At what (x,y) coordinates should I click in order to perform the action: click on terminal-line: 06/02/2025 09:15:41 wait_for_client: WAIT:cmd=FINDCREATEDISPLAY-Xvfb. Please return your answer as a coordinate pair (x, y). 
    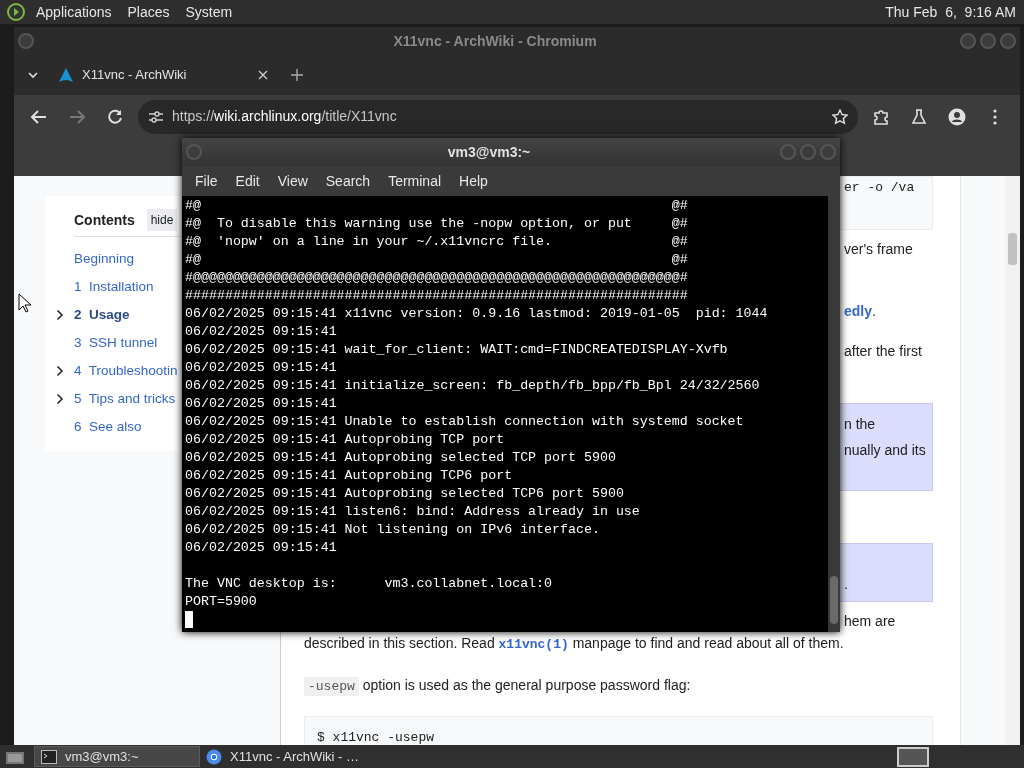
    Looking at the image, I should click on (456, 349).